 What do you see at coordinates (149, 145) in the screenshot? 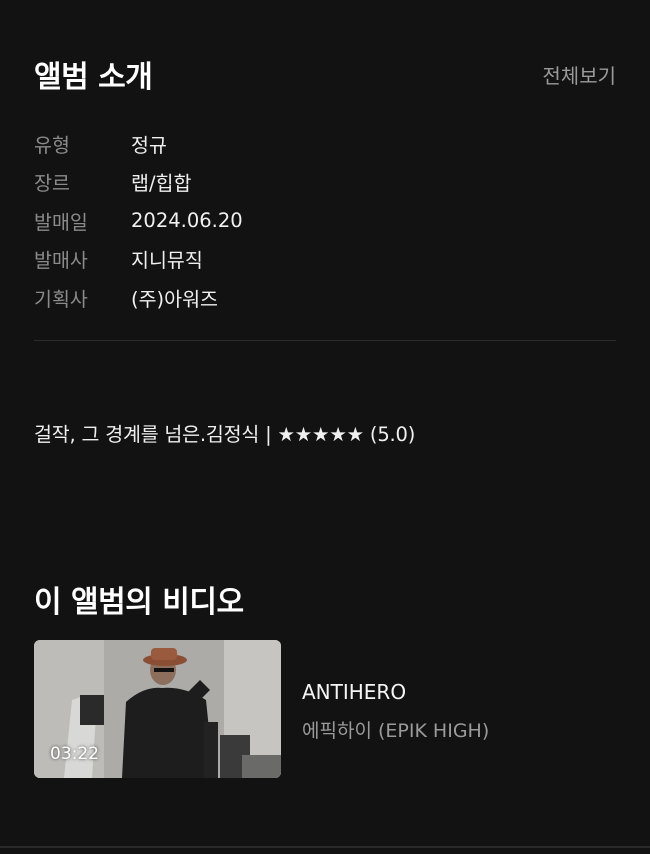
I see `info-value: 정규` at bounding box center [149, 145].